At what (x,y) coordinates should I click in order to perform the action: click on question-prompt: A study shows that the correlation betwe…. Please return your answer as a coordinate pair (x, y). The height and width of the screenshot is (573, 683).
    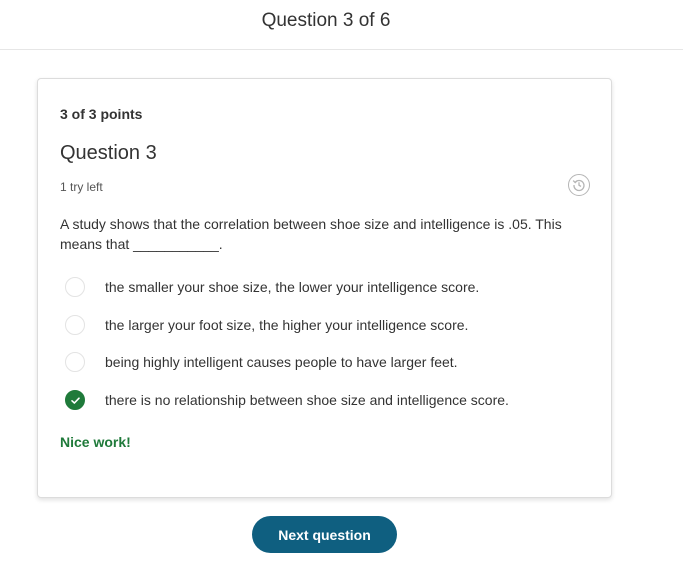
    Looking at the image, I should click on (311, 234).